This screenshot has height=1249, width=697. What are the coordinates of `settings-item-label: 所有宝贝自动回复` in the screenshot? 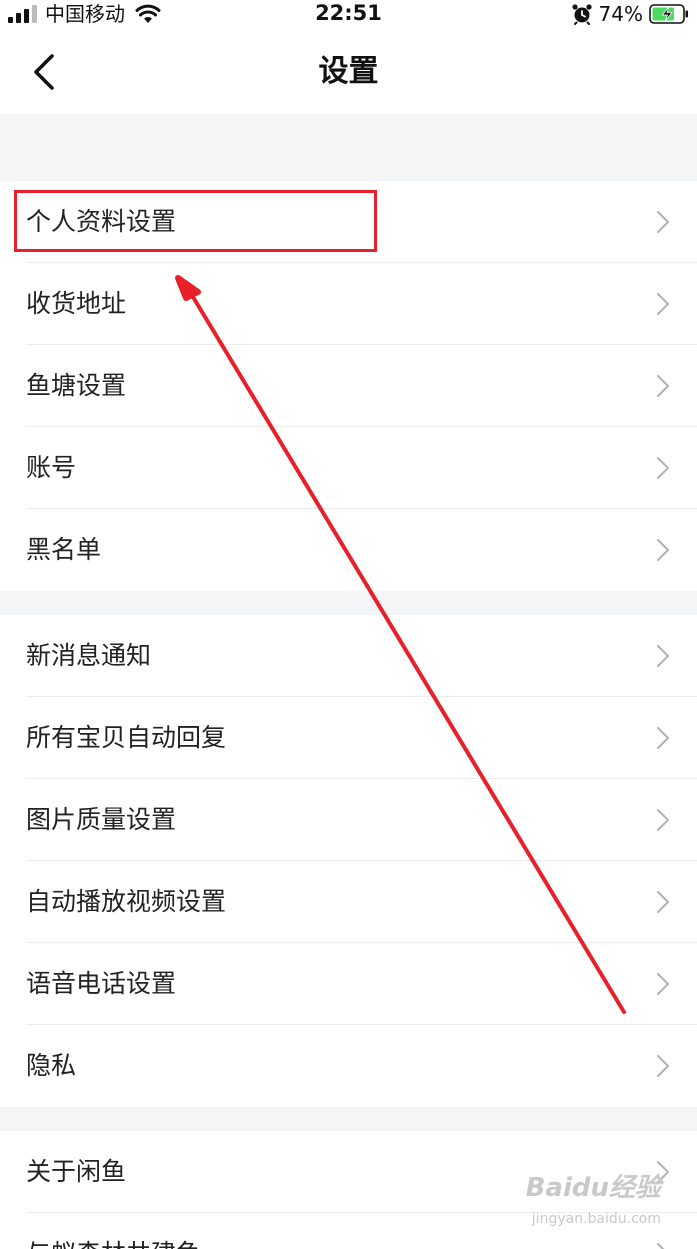 It's located at (126, 737).